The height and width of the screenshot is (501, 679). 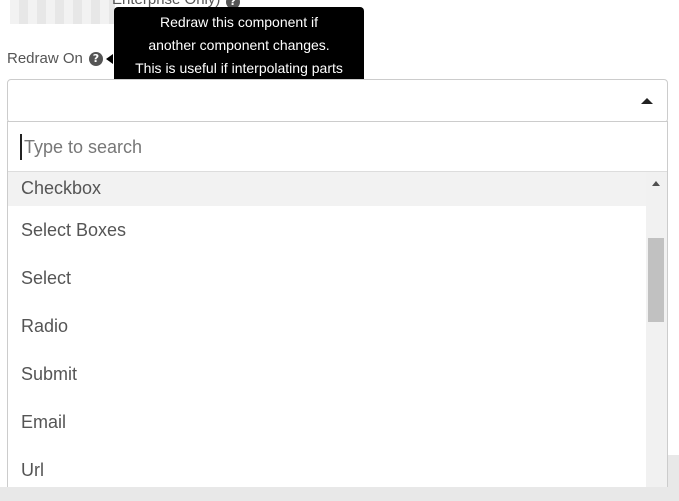 I want to click on option-label: Email, so click(x=44, y=422).